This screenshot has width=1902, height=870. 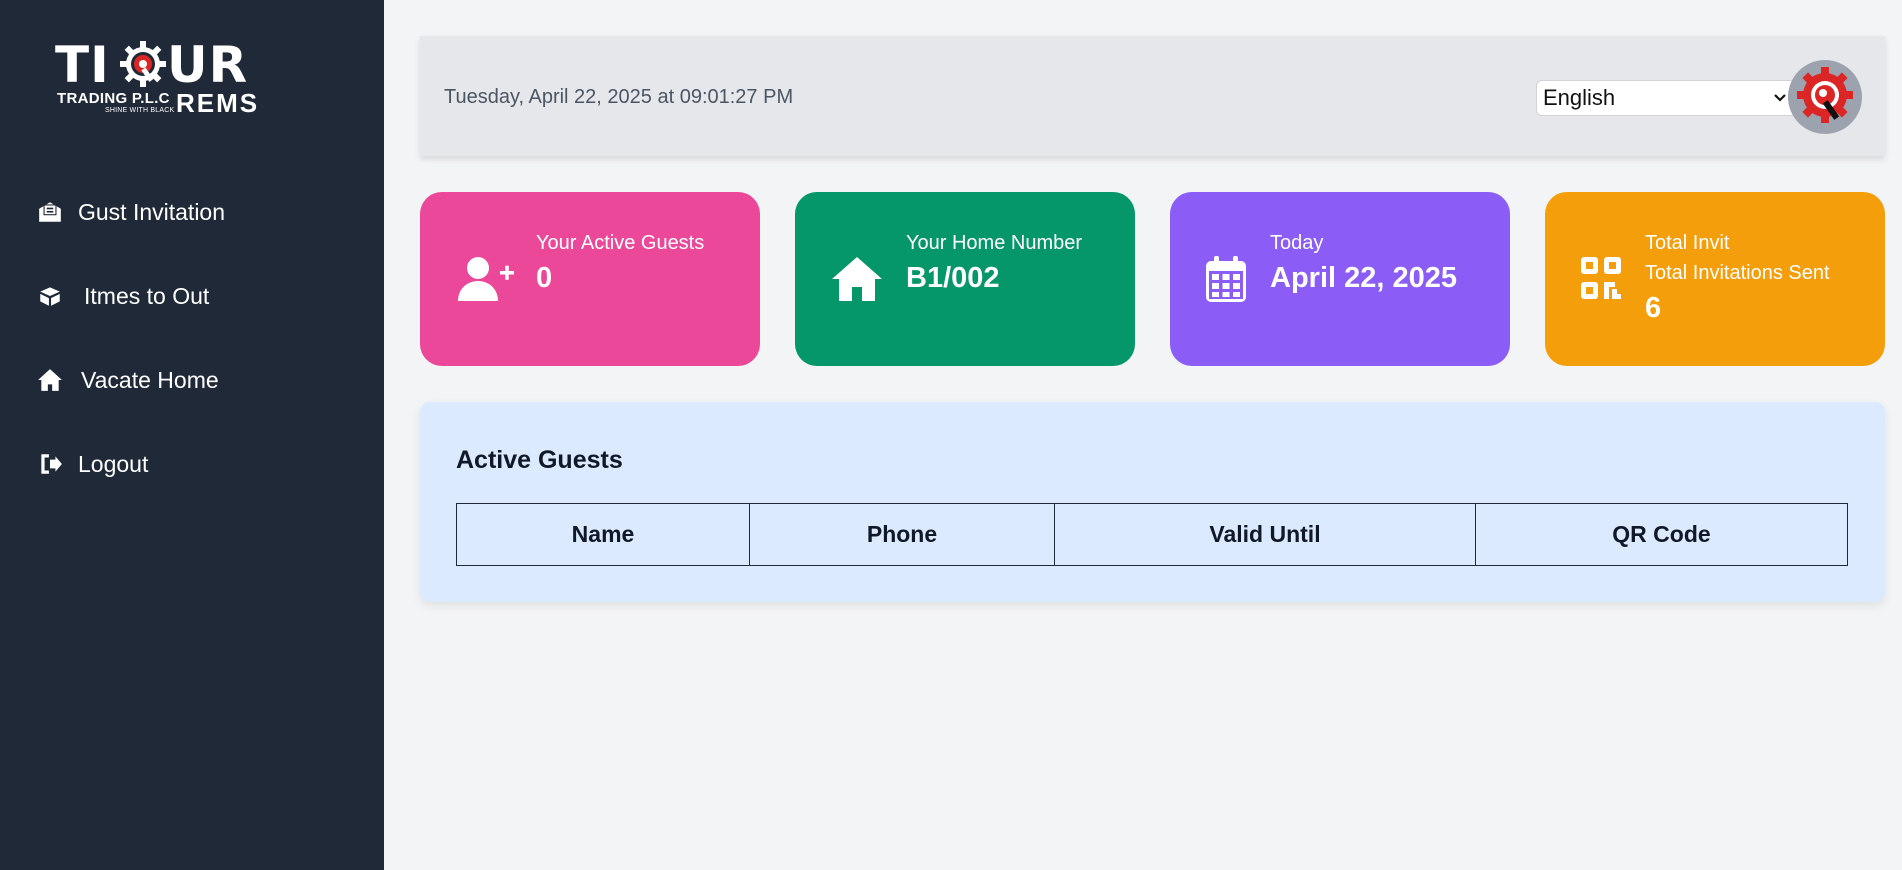 What do you see at coordinates (857, 279) in the screenshot?
I see `house-icon` at bounding box center [857, 279].